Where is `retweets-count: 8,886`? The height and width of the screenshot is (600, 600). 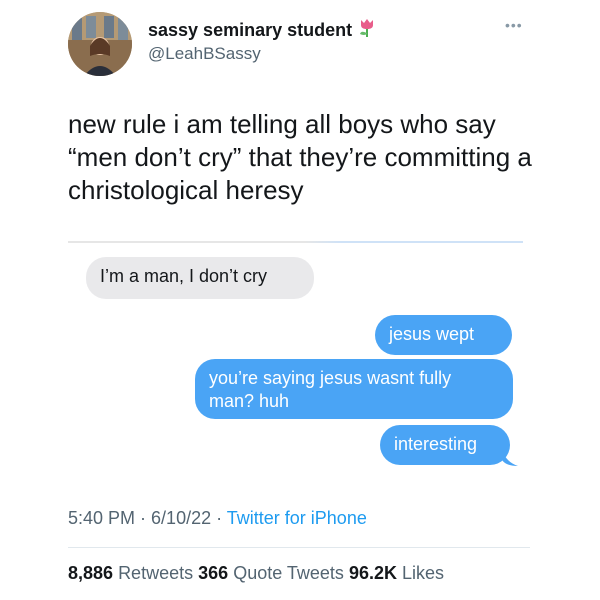 retweets-count: 8,886 is located at coordinates (91, 573).